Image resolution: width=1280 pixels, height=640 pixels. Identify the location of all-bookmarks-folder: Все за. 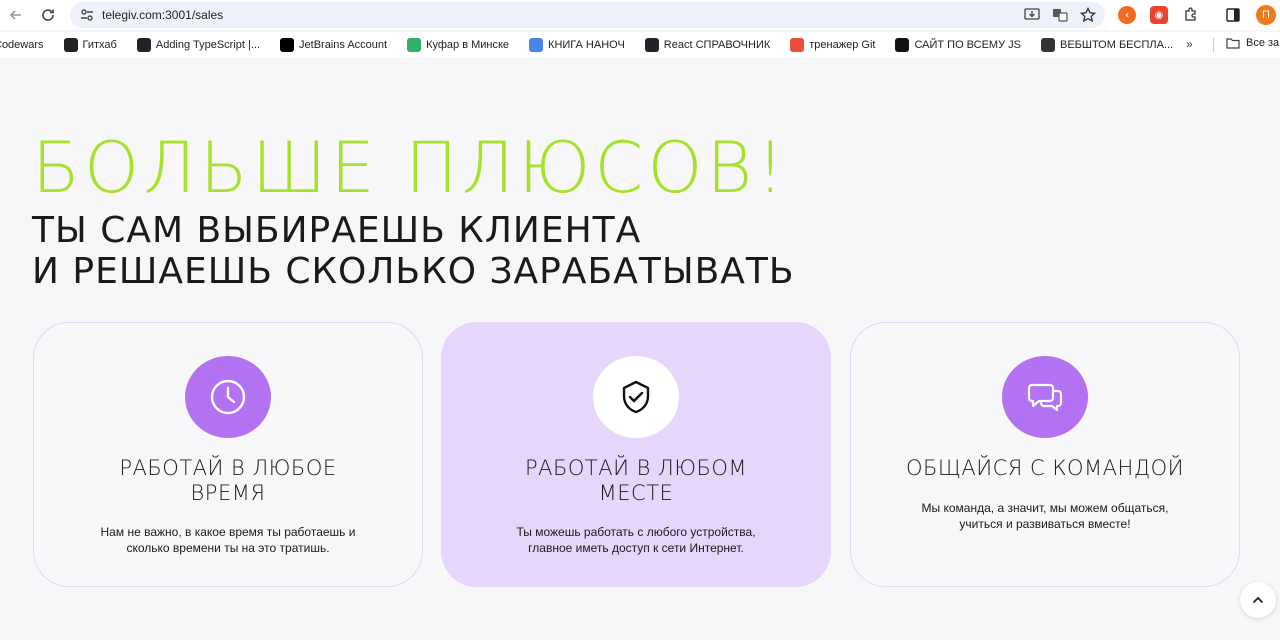
(1252, 43).